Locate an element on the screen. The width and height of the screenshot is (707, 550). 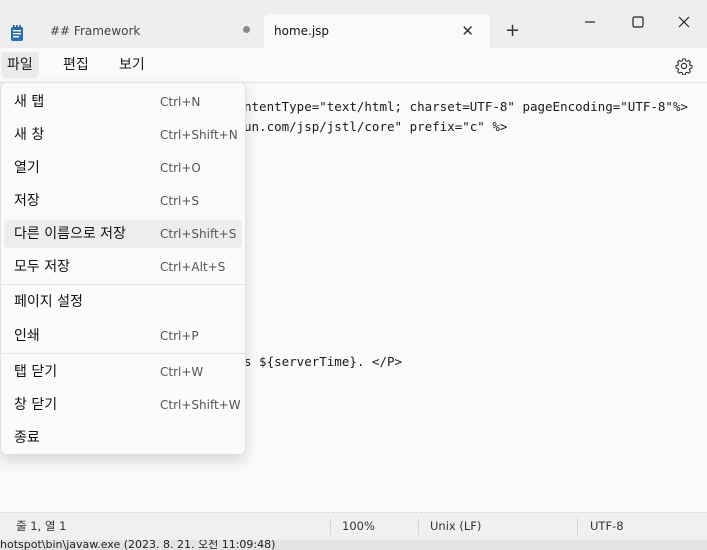
menu-item-shortcut: Ctrl+W is located at coordinates (182, 372).